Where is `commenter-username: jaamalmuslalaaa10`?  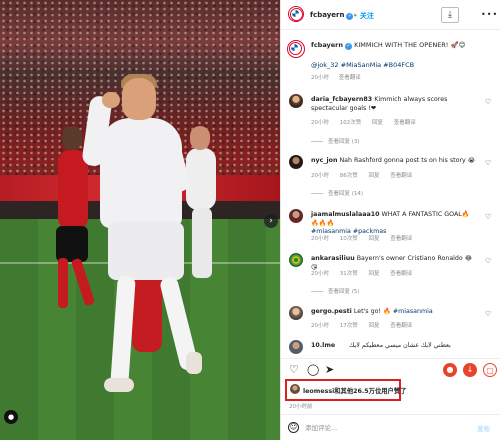 commenter-username: jaamalmuslalaaa10 is located at coordinates (345, 214).